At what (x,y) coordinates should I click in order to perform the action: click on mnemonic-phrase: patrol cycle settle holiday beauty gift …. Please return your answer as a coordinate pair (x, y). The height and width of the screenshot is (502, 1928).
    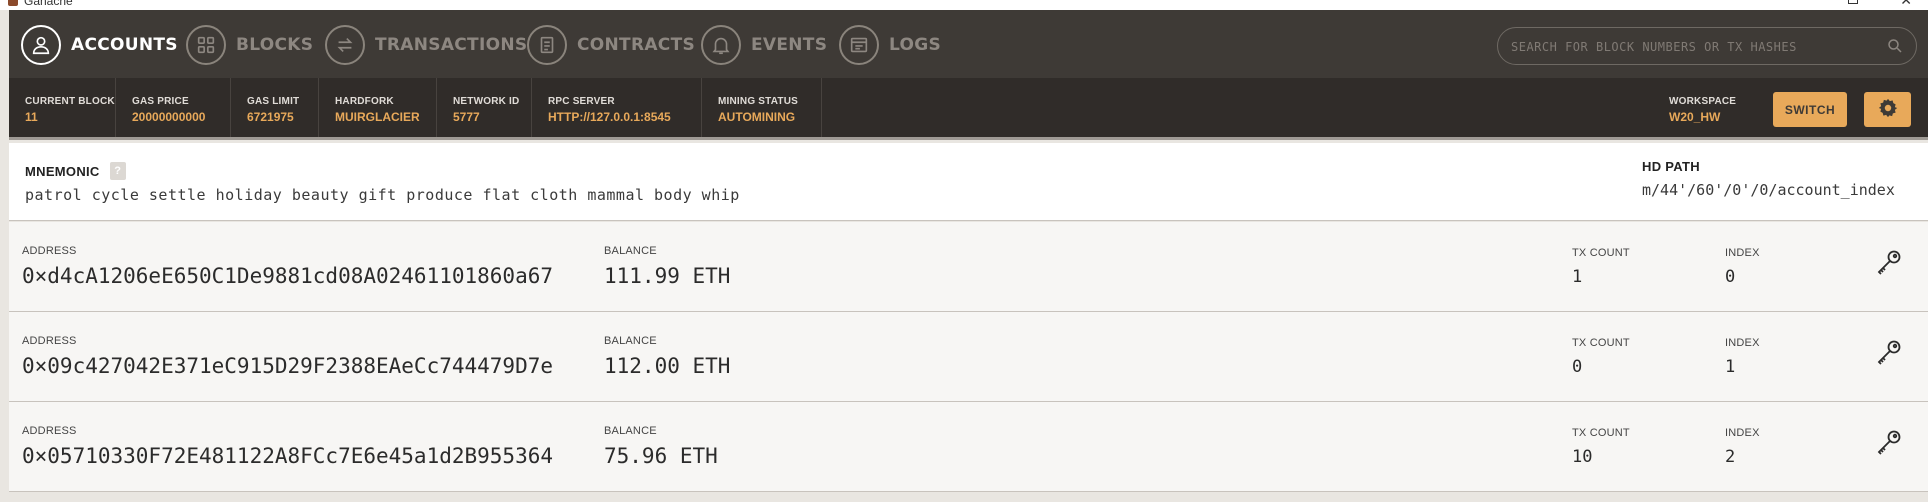
    Looking at the image, I should click on (382, 195).